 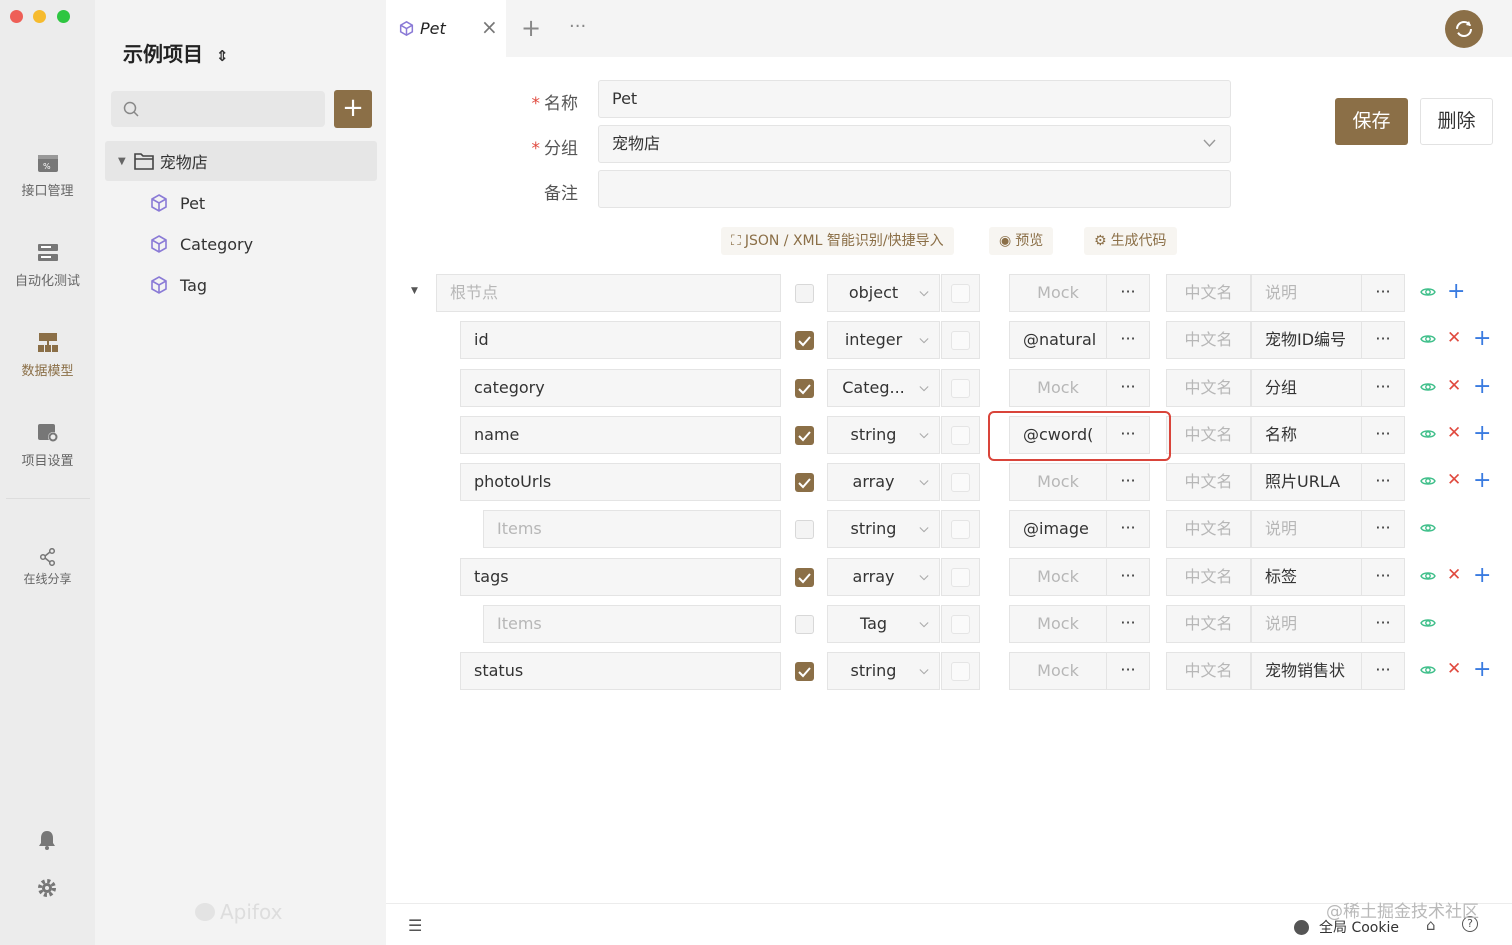 What do you see at coordinates (531, 28) in the screenshot?
I see `new-tab-icon: +` at bounding box center [531, 28].